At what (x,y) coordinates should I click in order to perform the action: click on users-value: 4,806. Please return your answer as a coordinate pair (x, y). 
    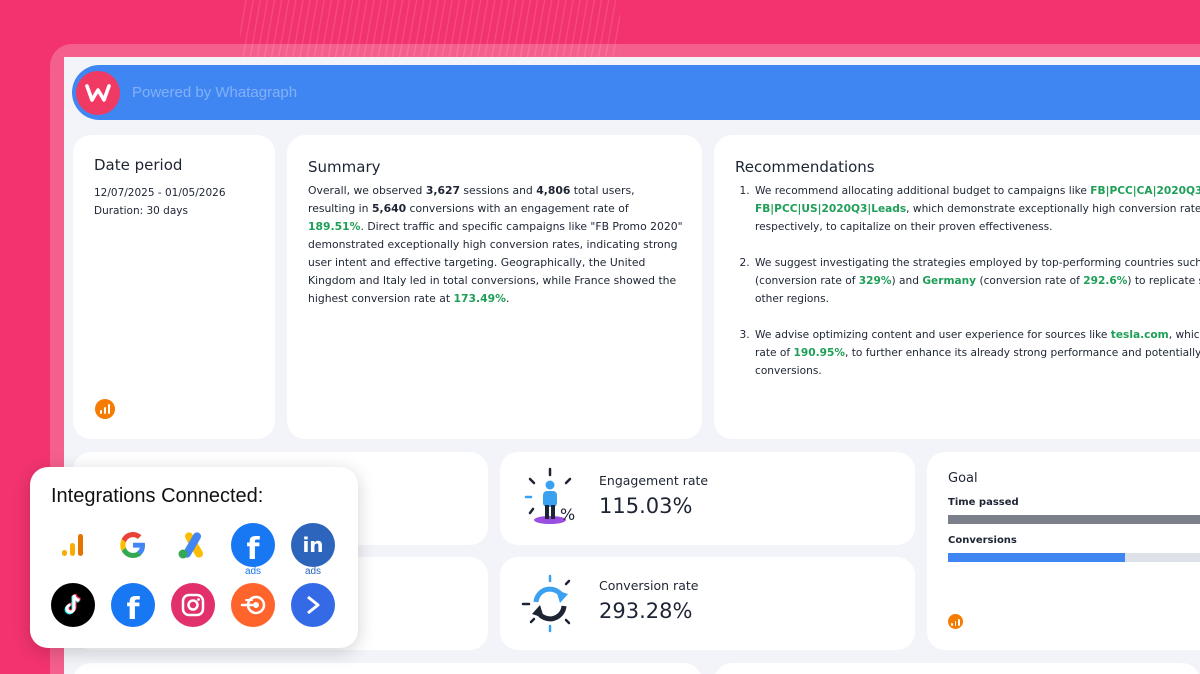
    Looking at the image, I should click on (553, 190).